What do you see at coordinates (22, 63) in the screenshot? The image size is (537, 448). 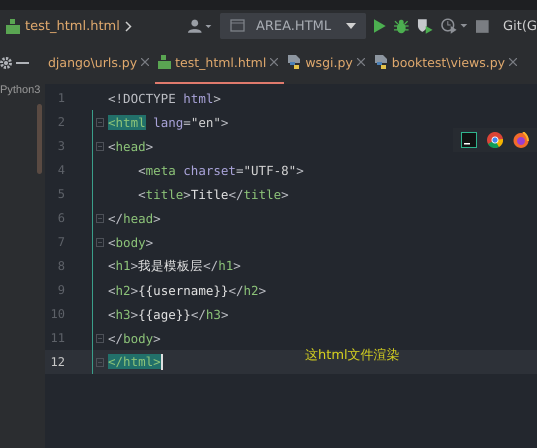 I see `minimize-icon` at bounding box center [22, 63].